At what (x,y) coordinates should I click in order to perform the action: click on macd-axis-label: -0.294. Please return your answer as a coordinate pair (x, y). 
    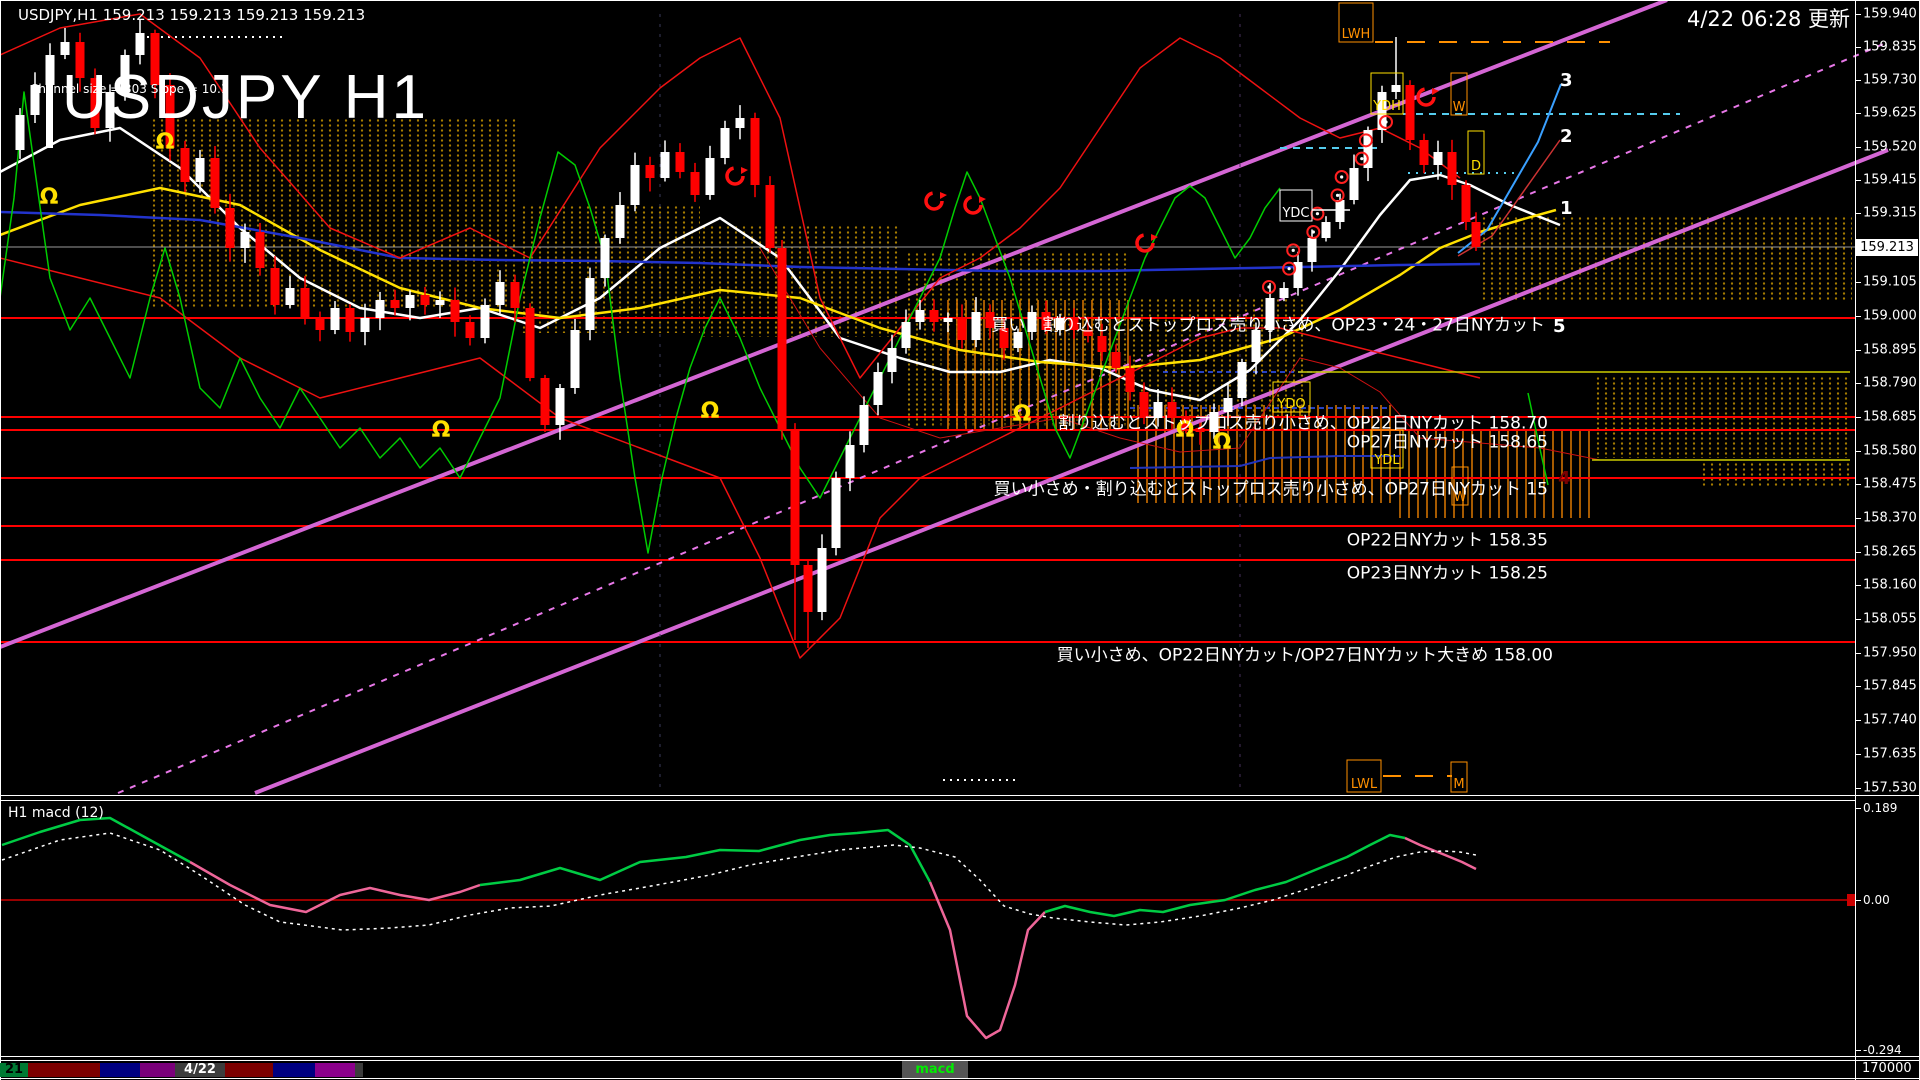
    Looking at the image, I should click on (1882, 1050).